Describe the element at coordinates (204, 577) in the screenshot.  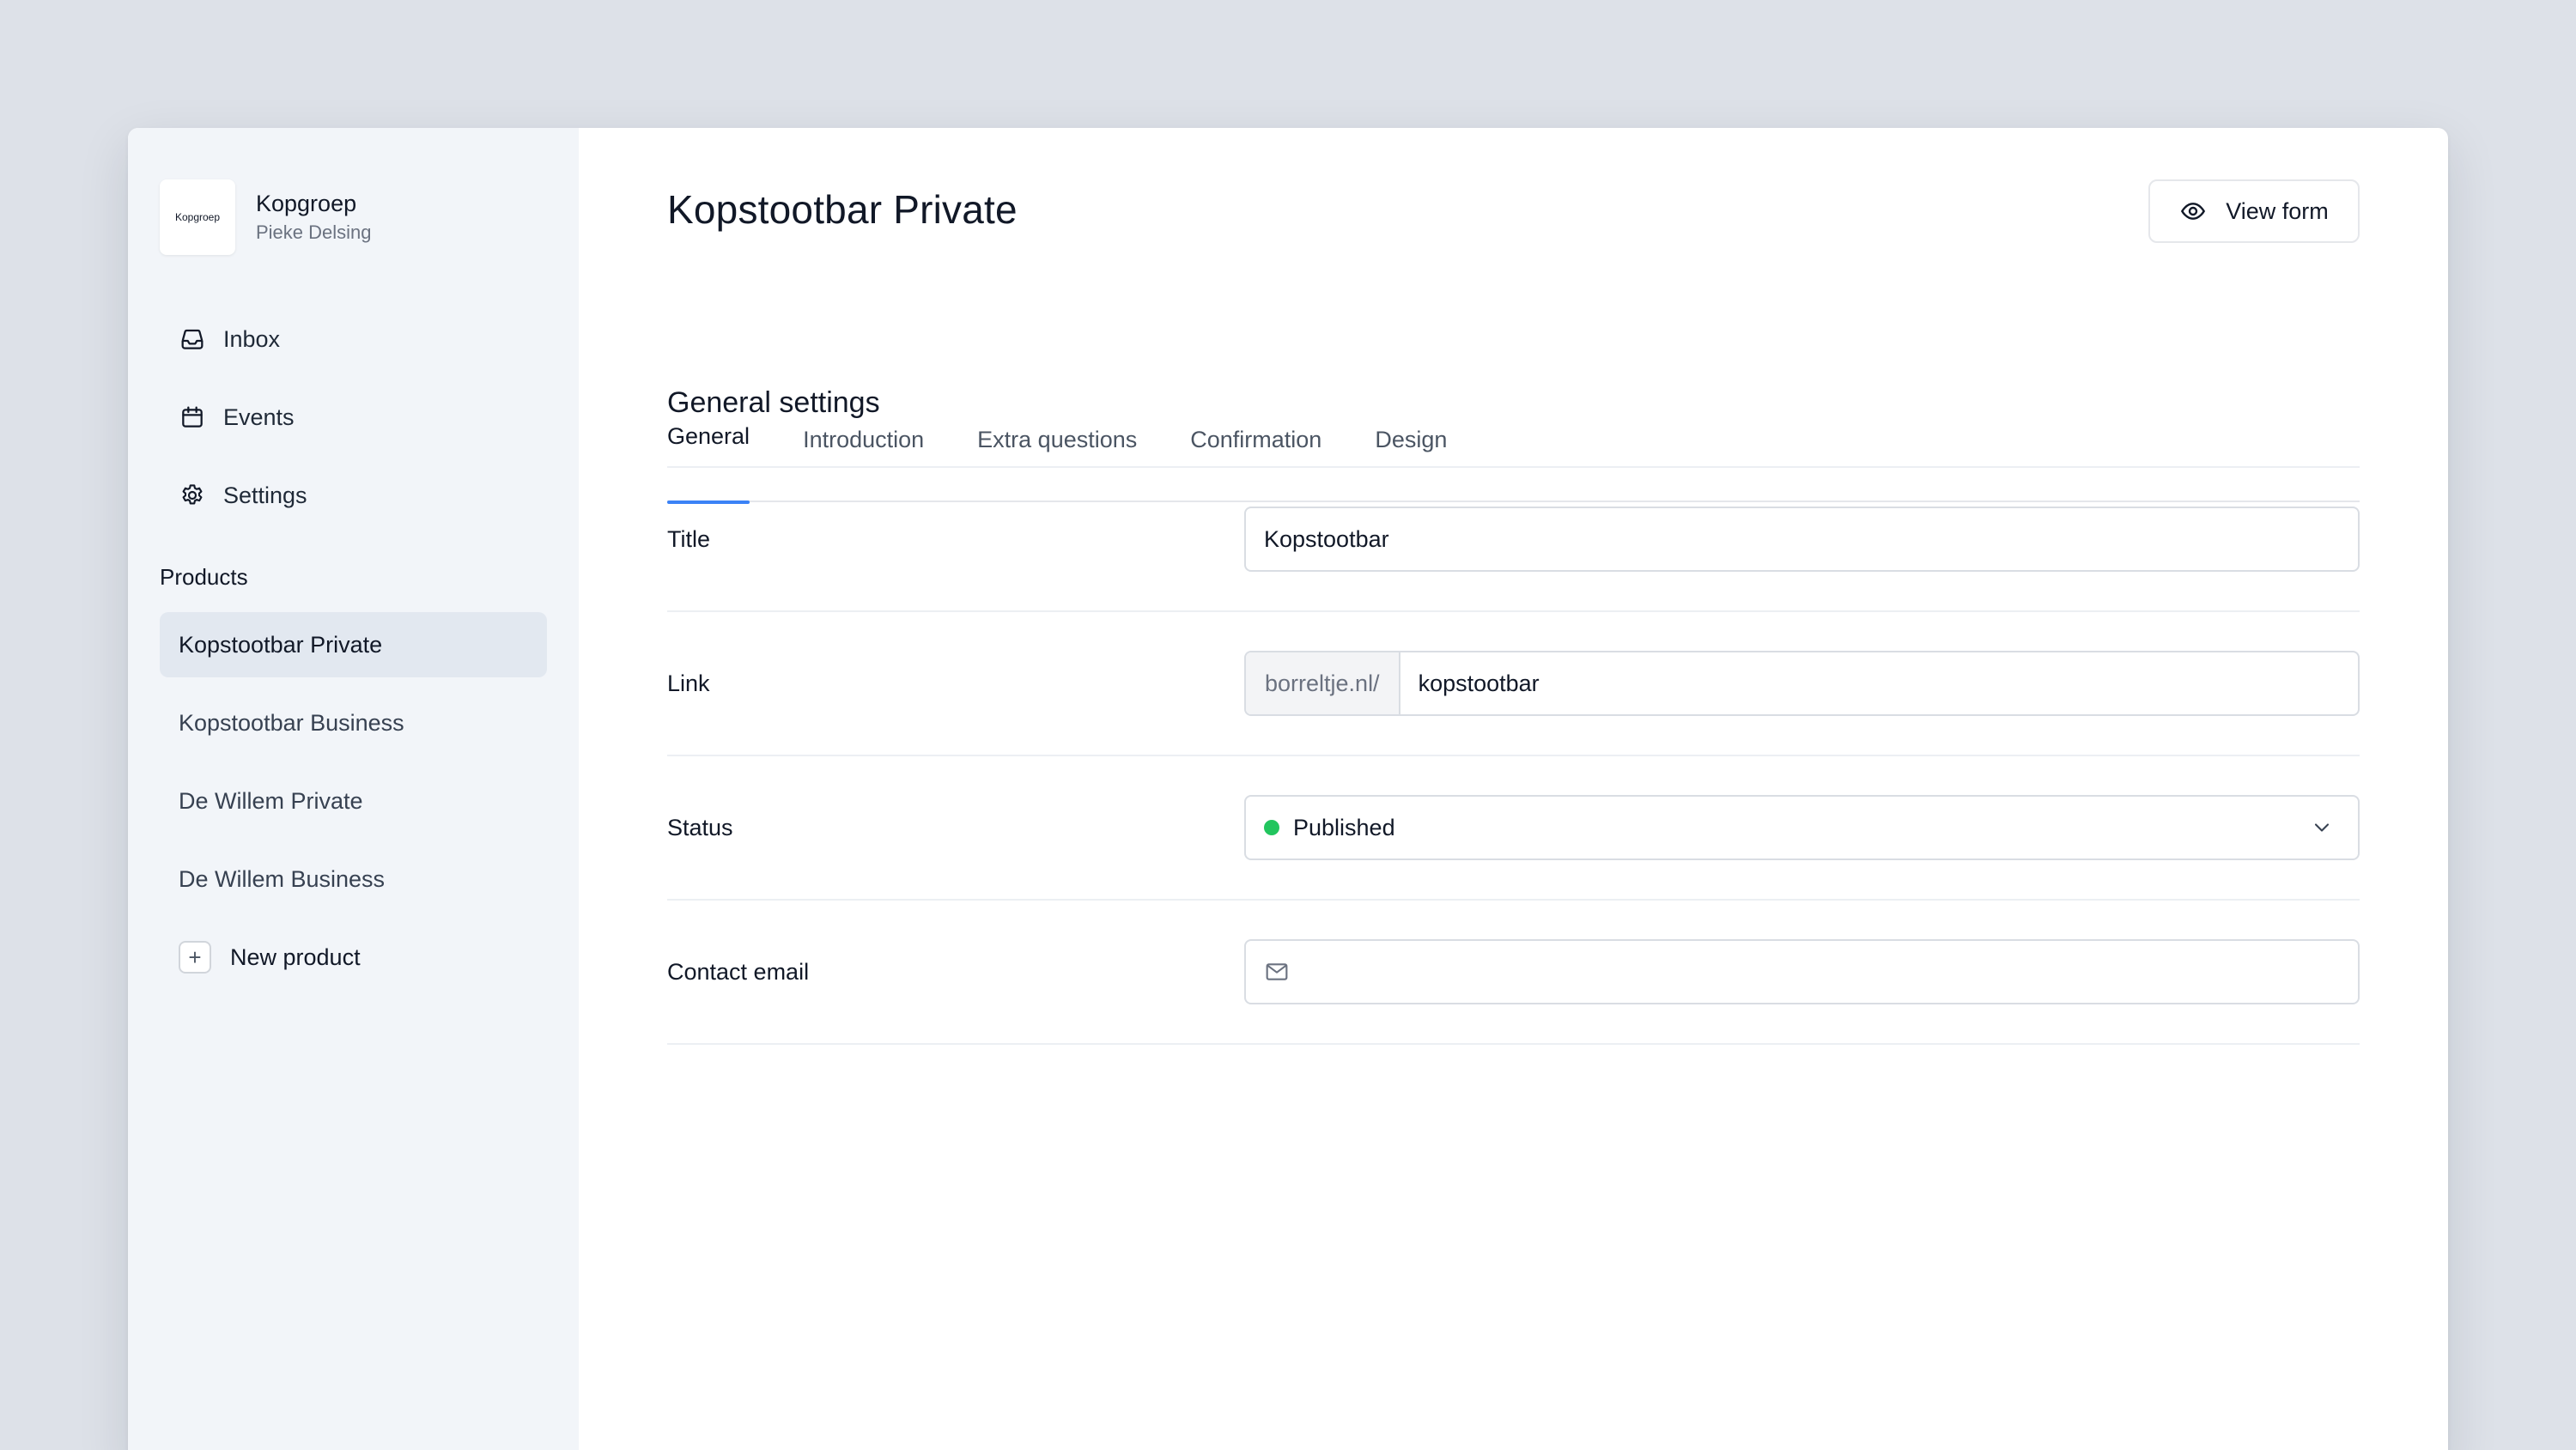
I see `products-title: Products` at that location.